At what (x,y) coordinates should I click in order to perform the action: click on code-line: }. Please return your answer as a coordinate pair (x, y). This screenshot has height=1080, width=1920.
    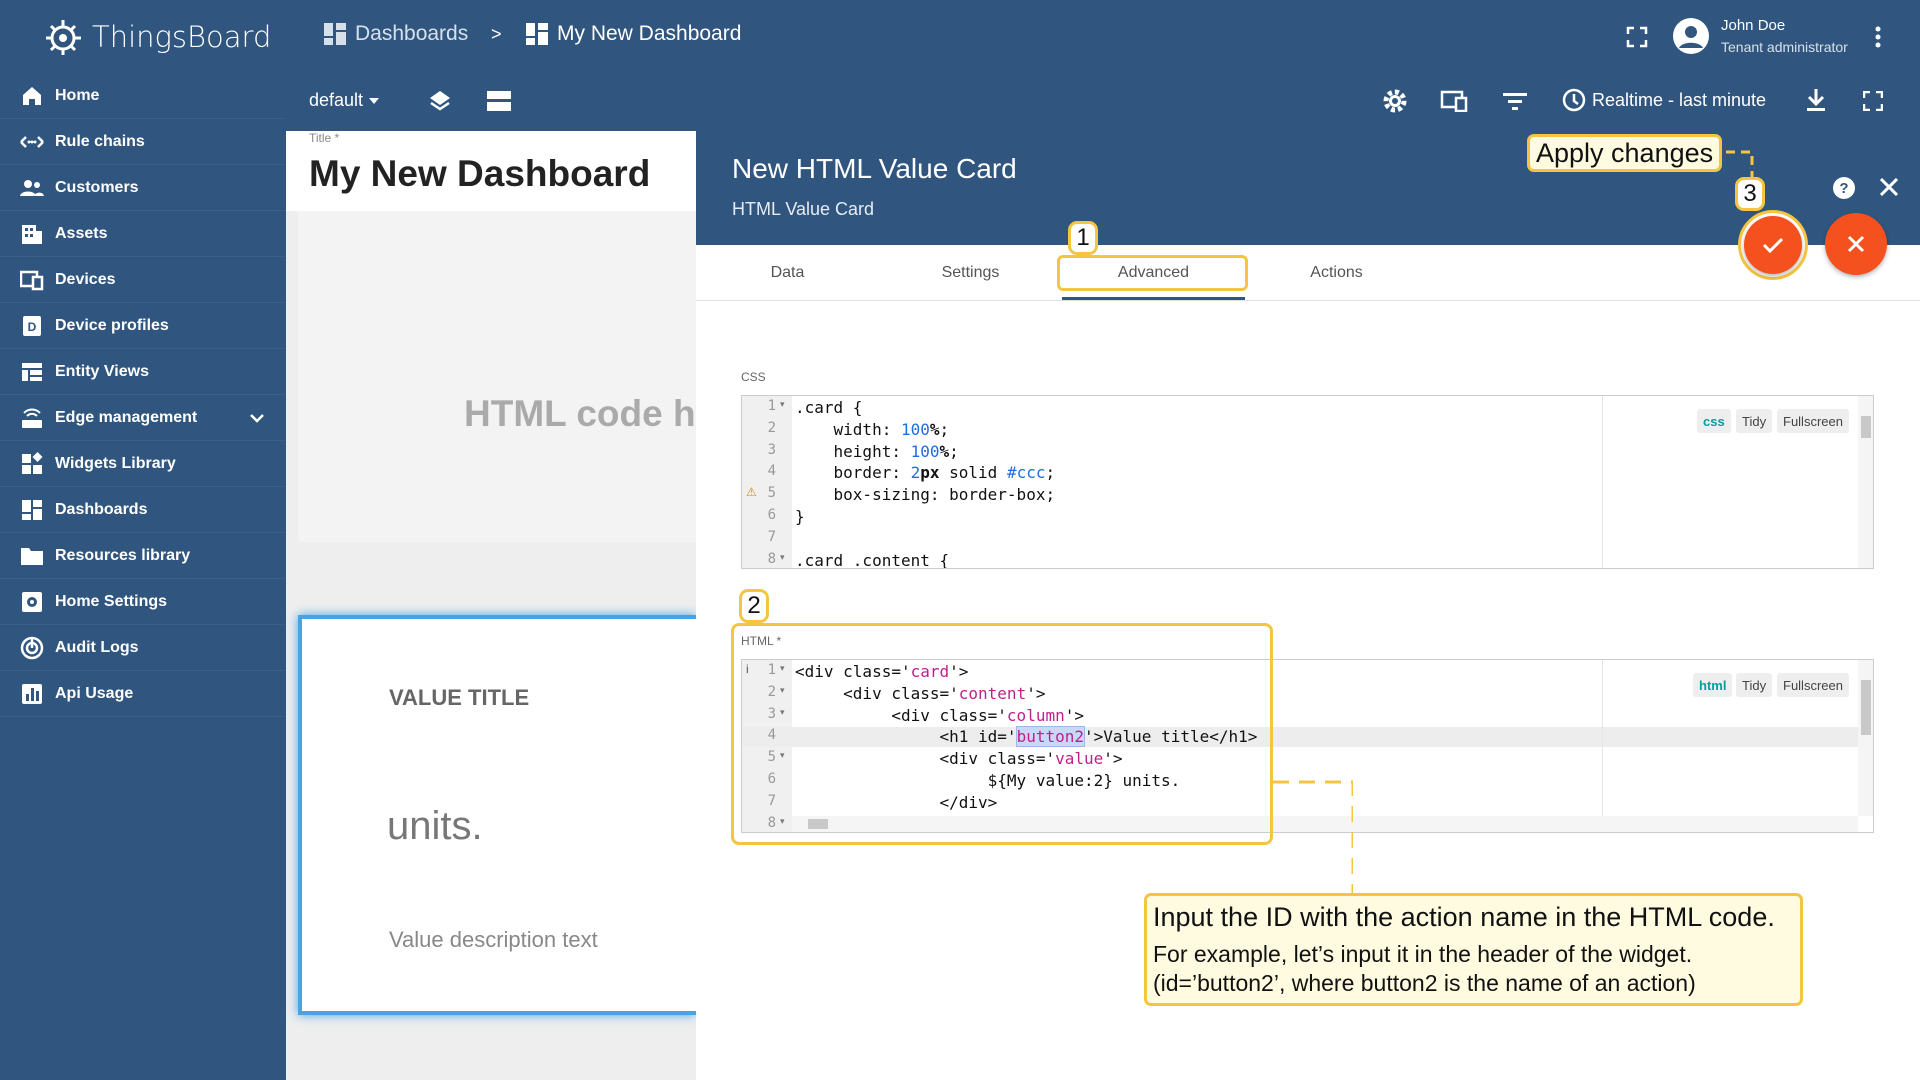
    Looking at the image, I should click on (800, 517).